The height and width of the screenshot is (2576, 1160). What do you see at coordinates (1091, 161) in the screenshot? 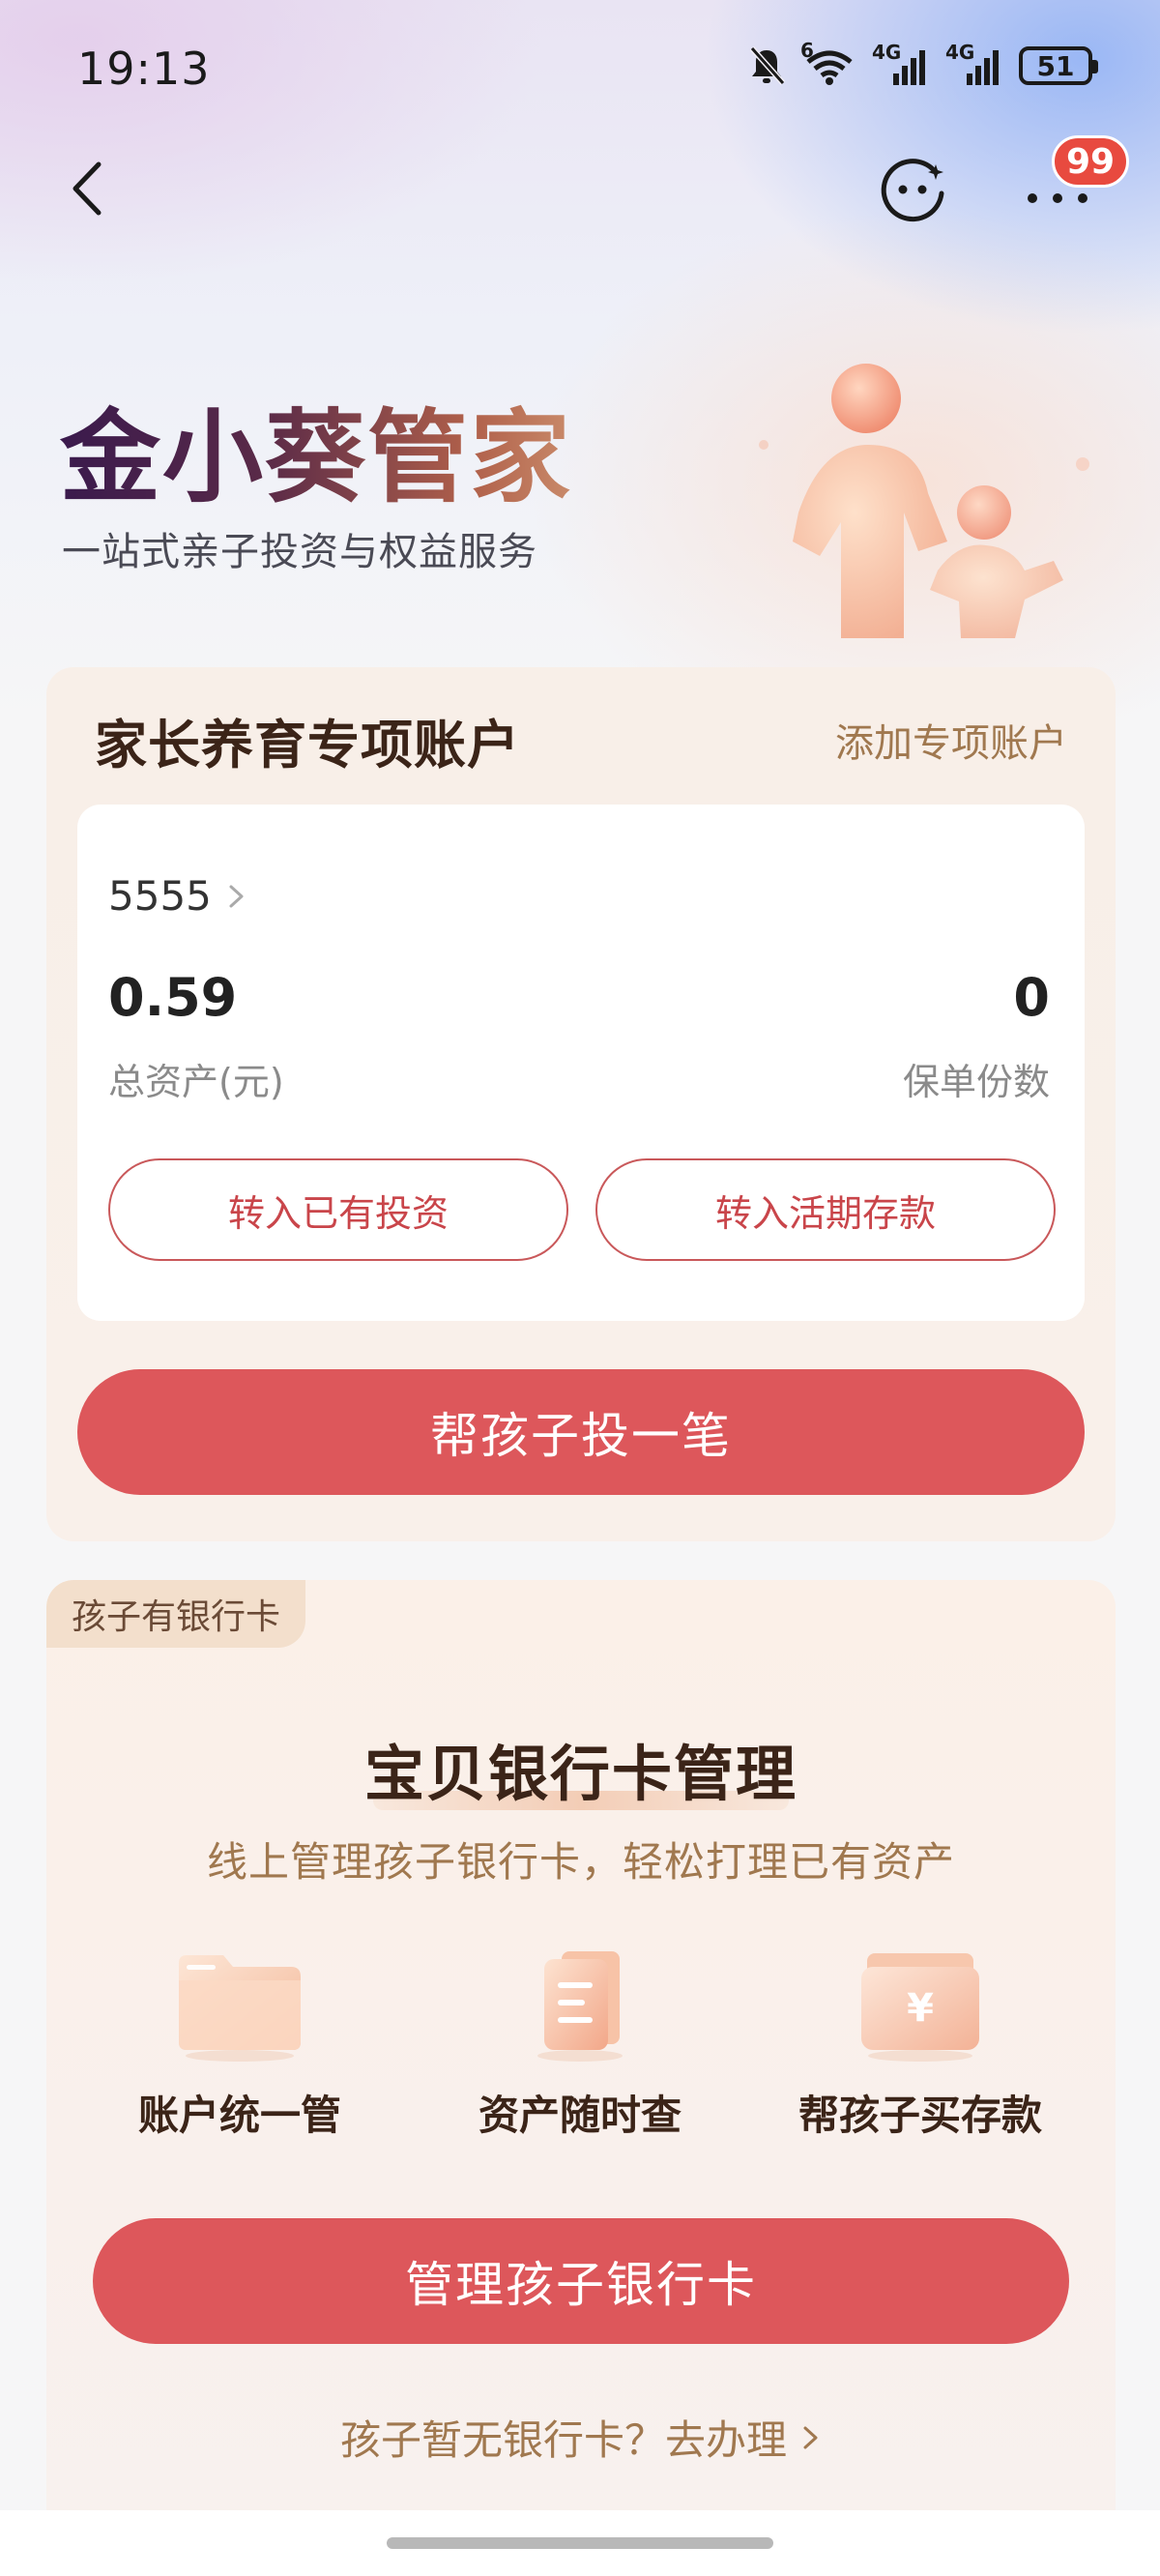
I see `notification-badge: 99` at bounding box center [1091, 161].